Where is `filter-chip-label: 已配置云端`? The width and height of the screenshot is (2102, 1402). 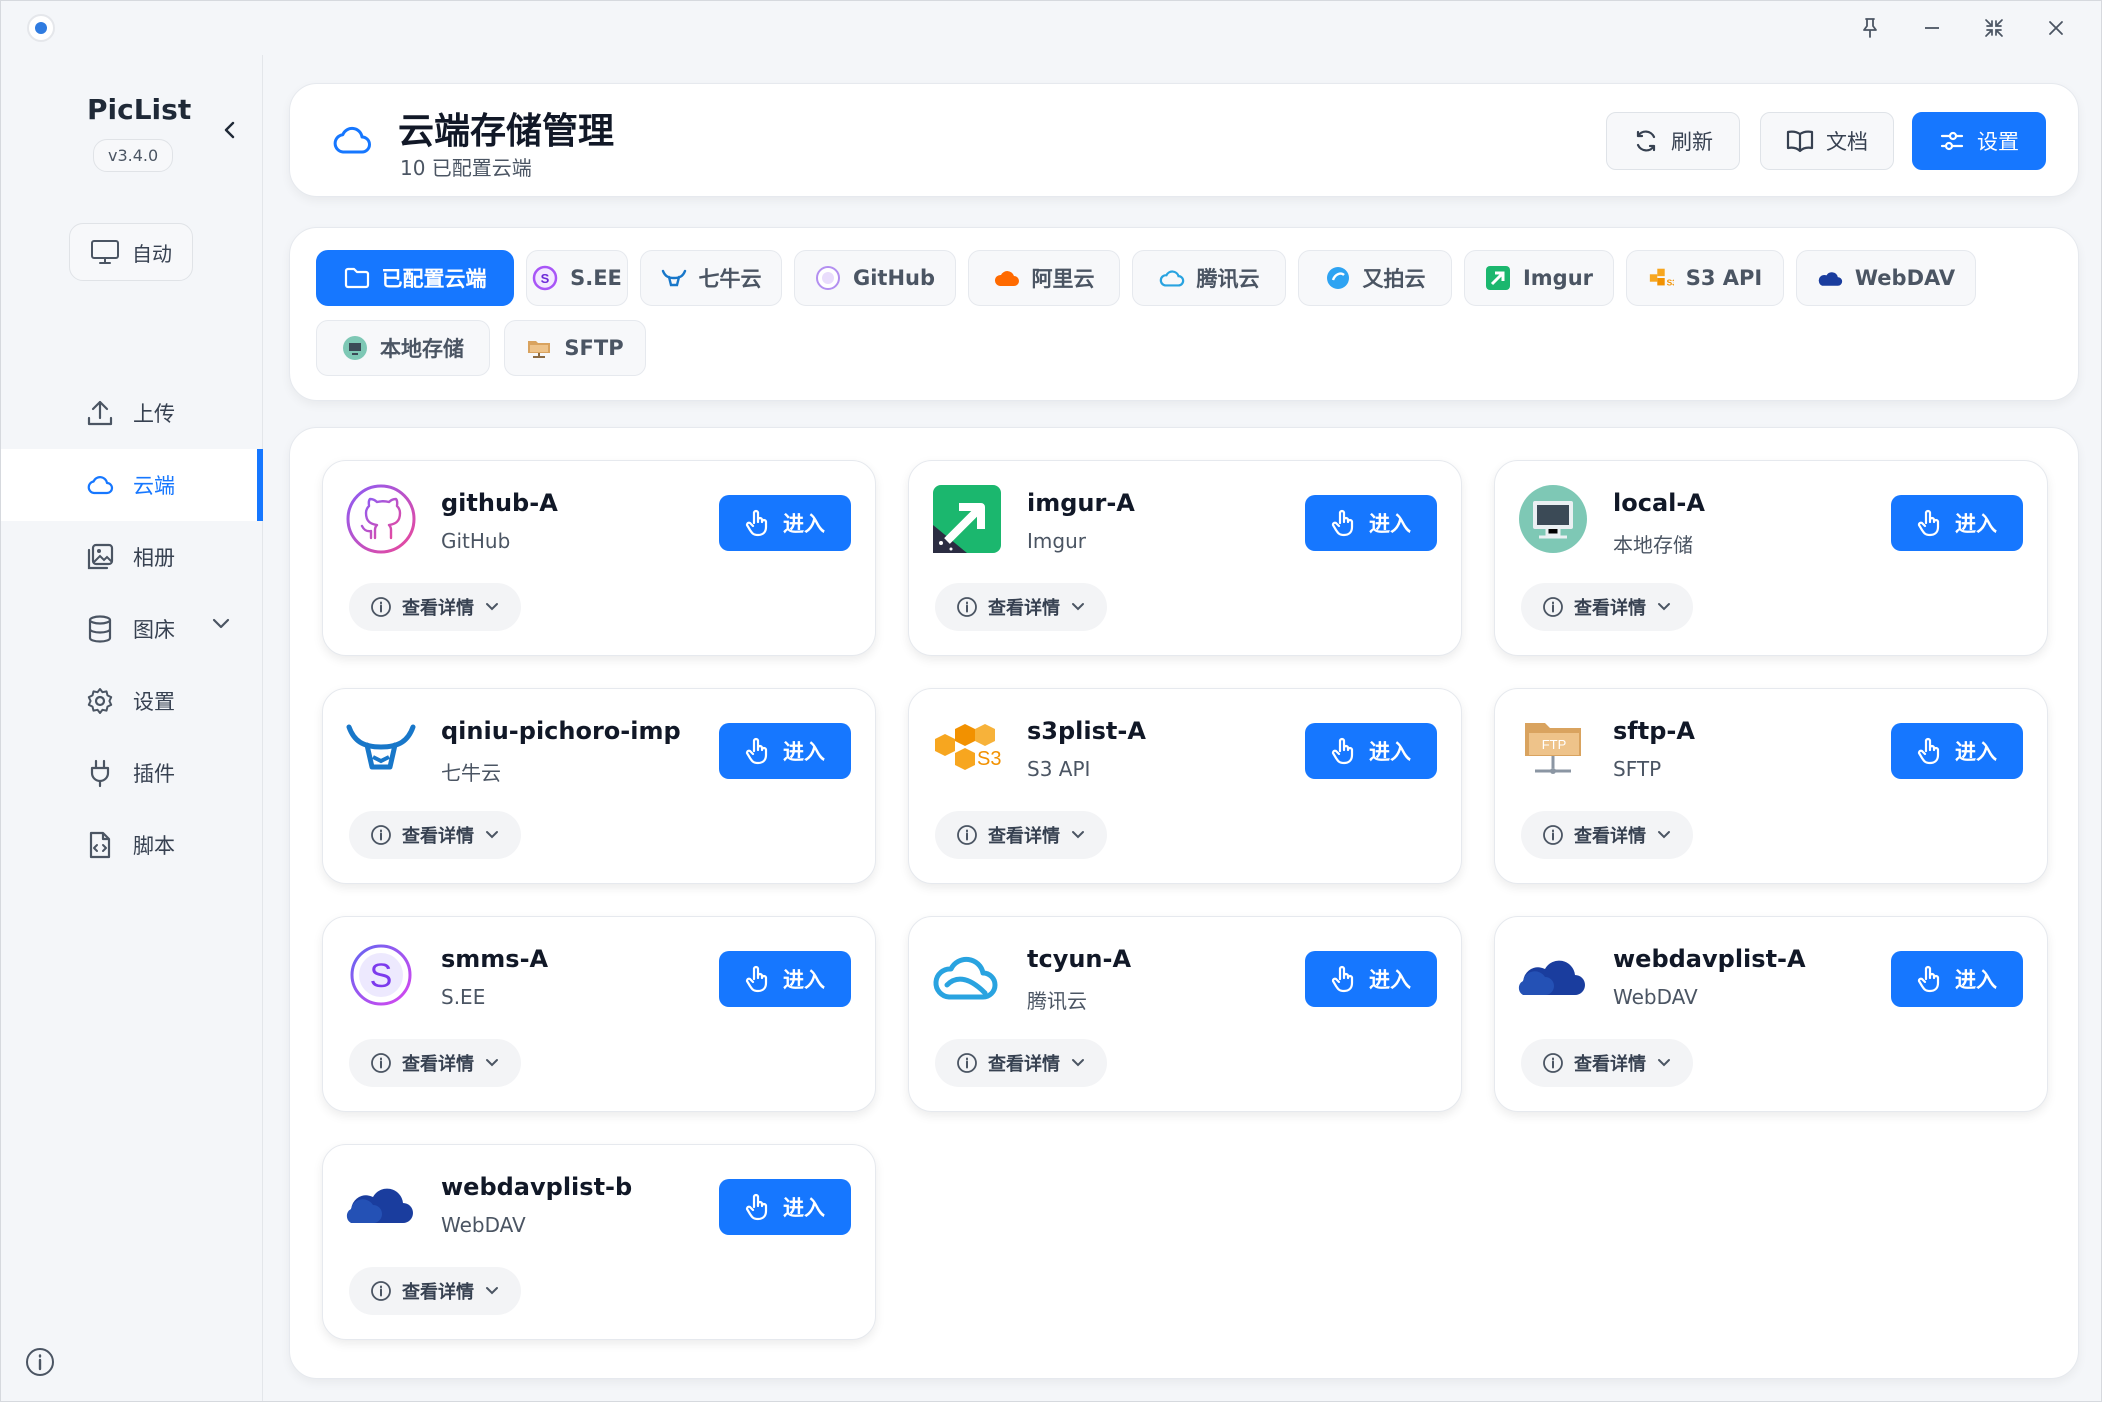
filter-chip-label: 已配置云端 is located at coordinates (434, 279).